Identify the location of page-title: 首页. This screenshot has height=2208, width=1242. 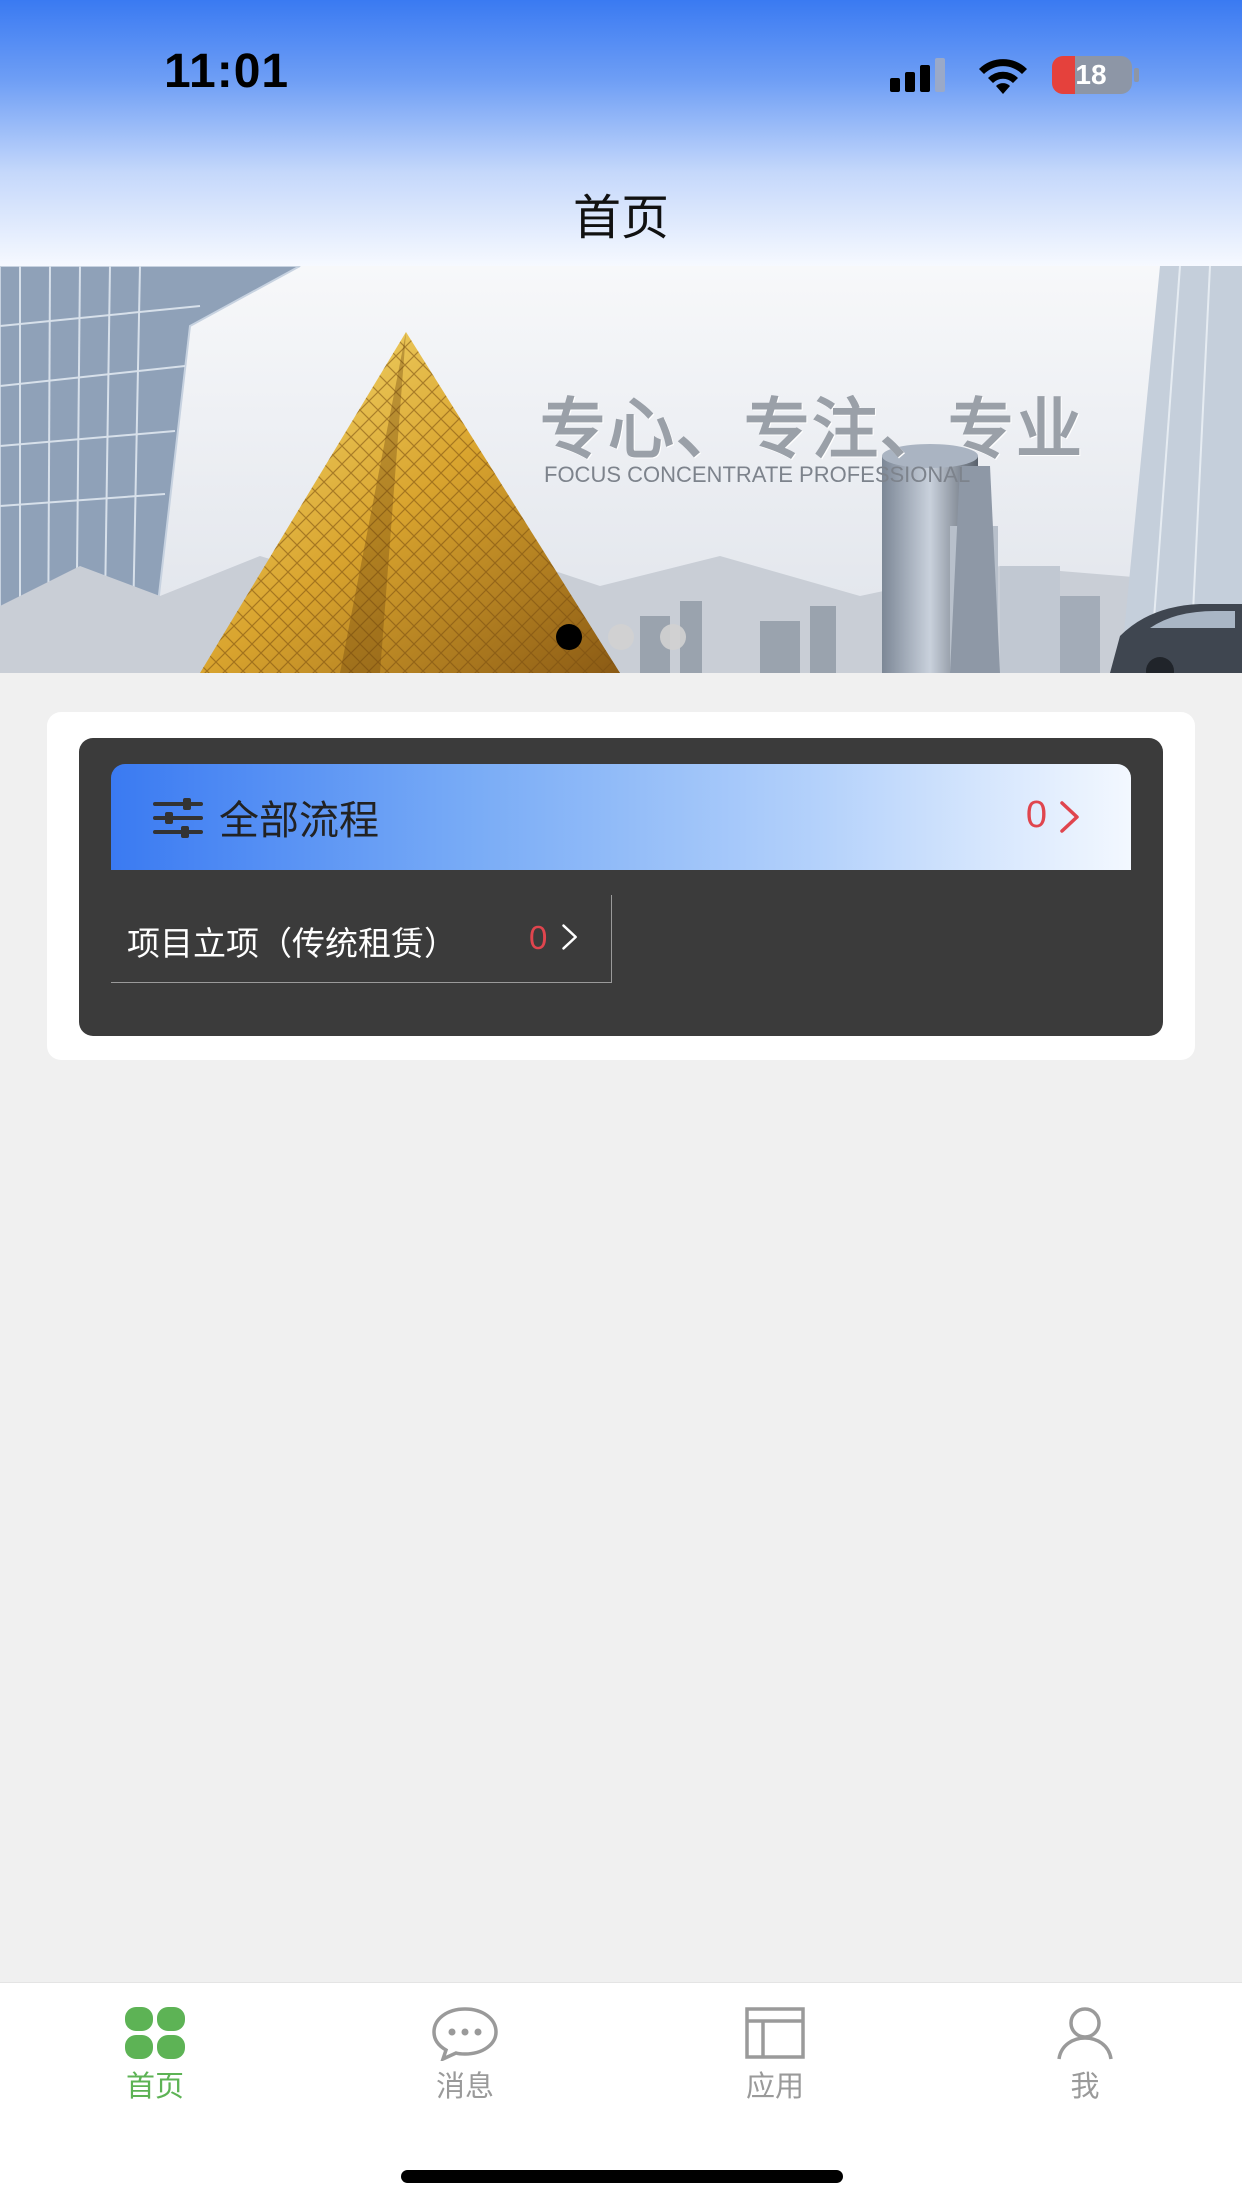
(620, 218).